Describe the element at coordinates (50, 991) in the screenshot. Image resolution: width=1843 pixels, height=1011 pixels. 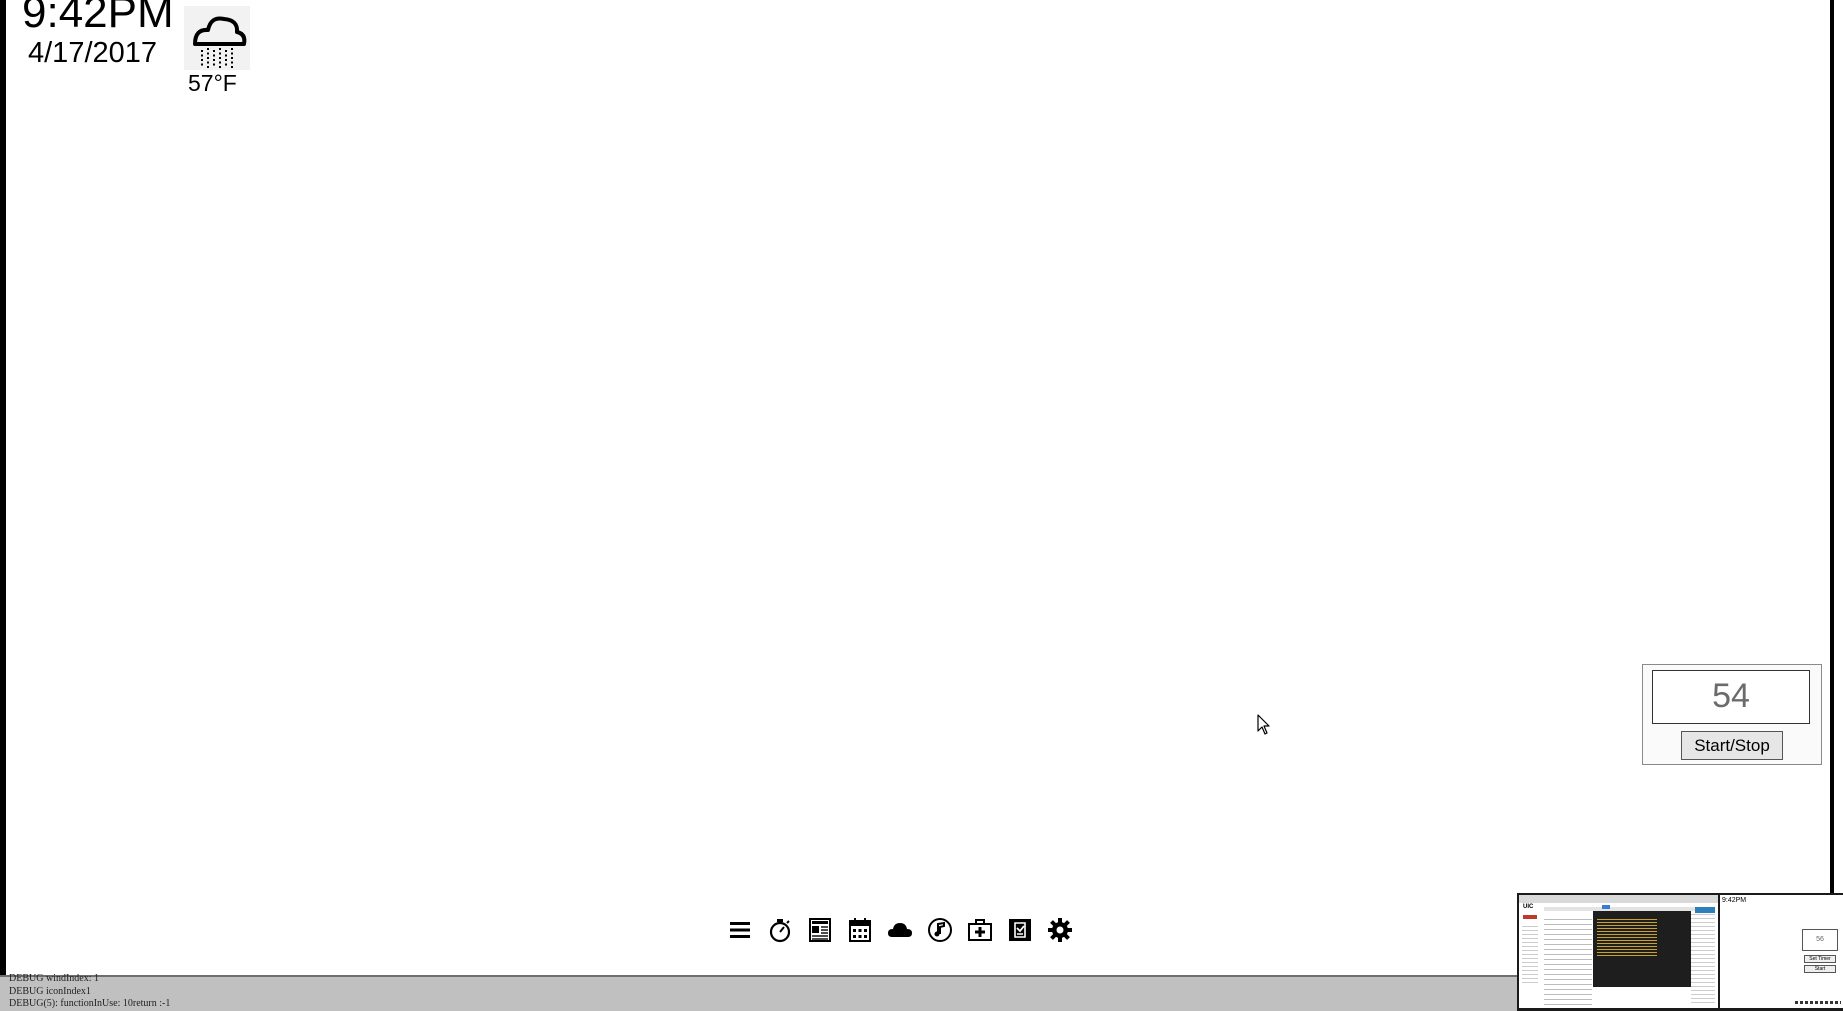
I see `debug-line: DEBUG iconIndex1` at that location.